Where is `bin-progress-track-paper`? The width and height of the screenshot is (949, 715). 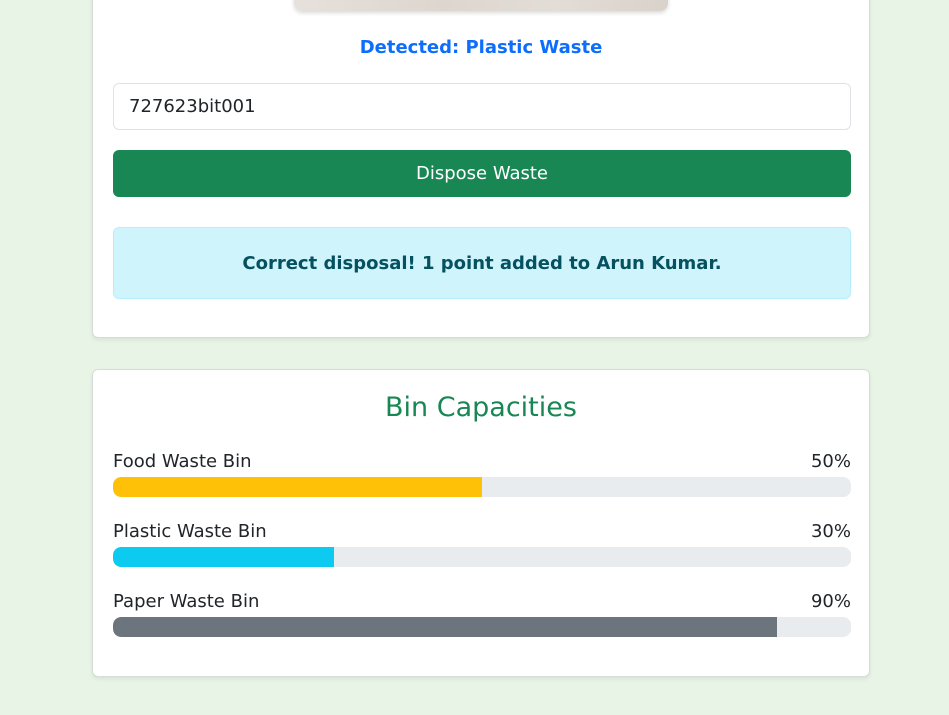
bin-progress-track-paper is located at coordinates (482, 627).